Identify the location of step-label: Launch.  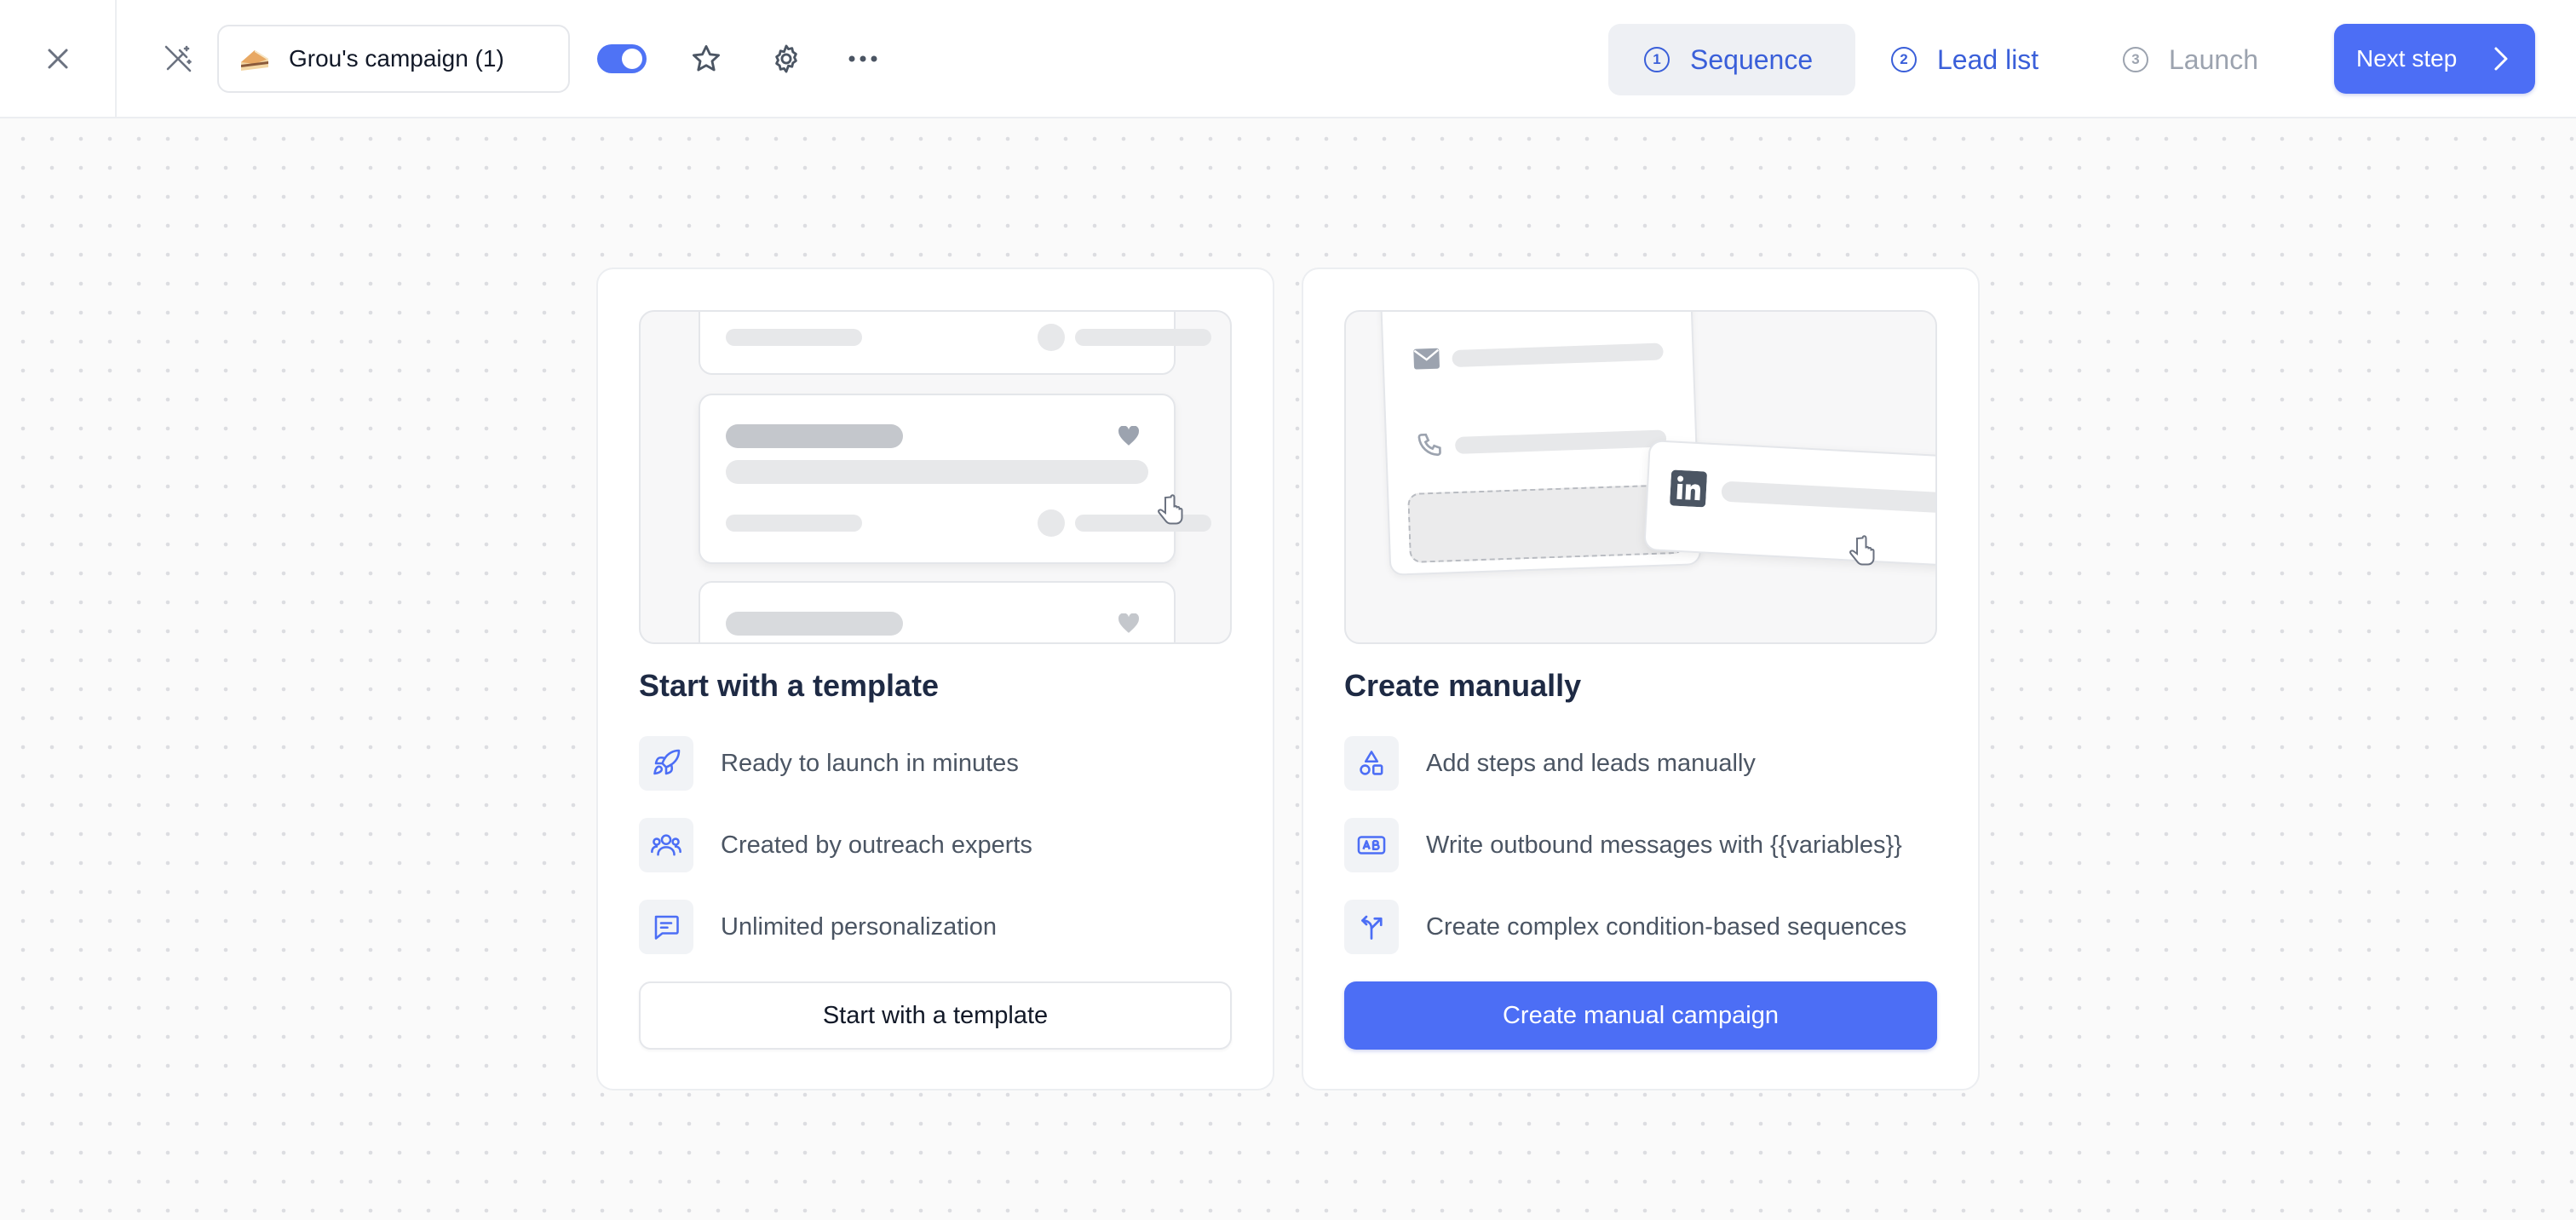
(2213, 59).